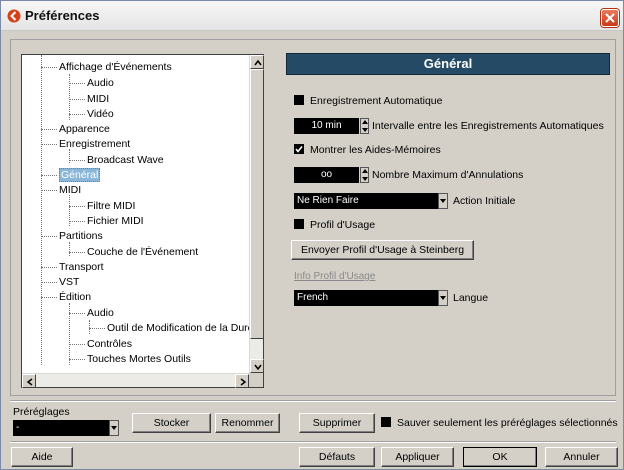 The width and height of the screenshot is (624, 470). Describe the element at coordinates (66, 428) in the screenshot. I see `presets-select: -` at that location.